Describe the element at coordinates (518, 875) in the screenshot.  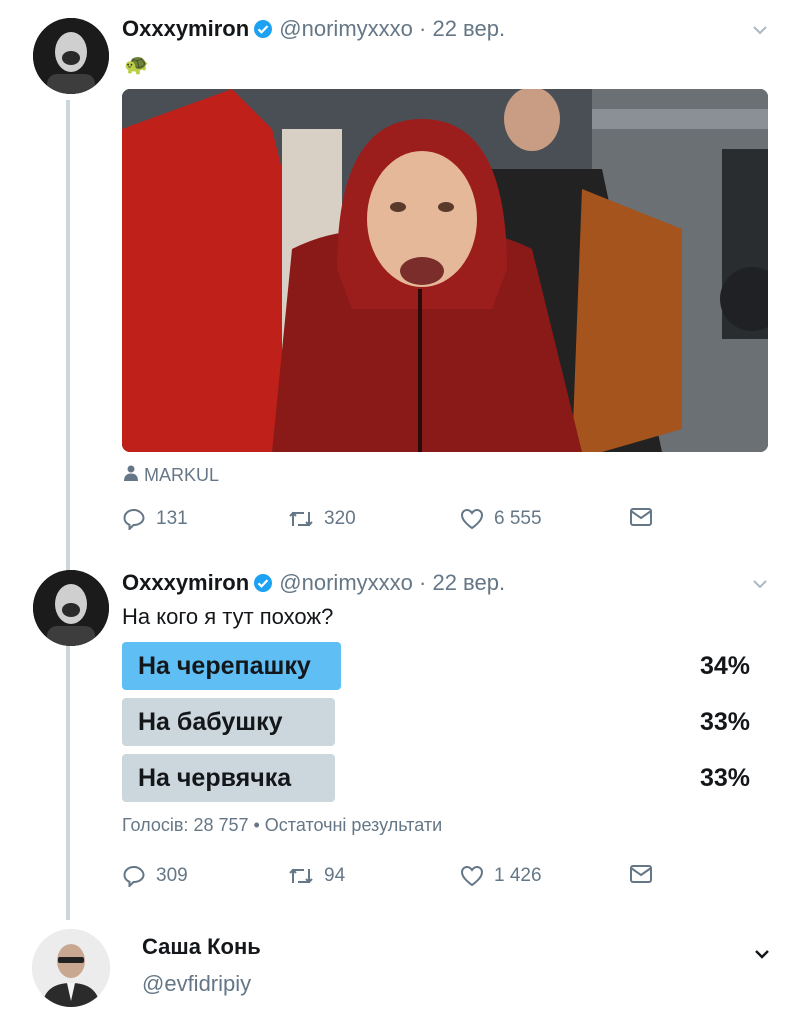
I see `like-count: 1 426` at that location.